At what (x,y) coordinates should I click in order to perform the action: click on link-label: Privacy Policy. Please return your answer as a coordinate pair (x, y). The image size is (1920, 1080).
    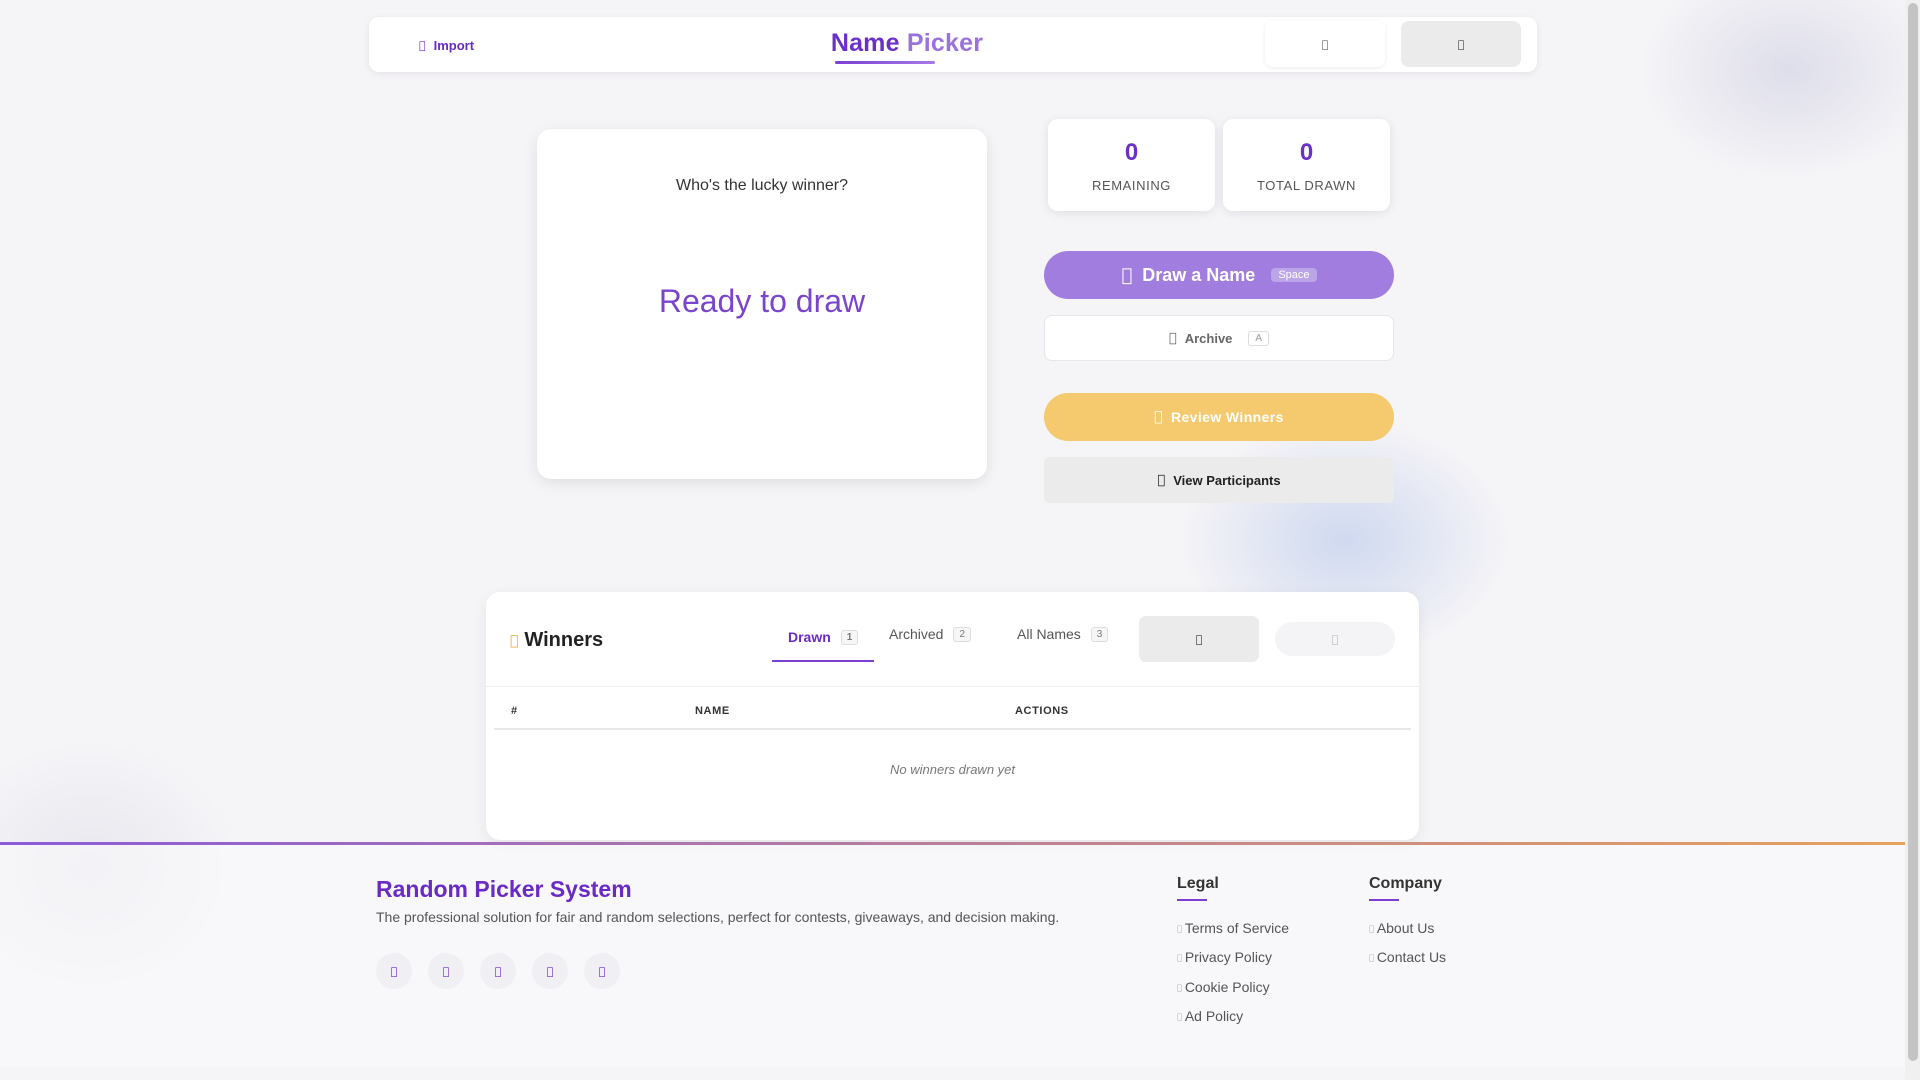
    Looking at the image, I should click on (1226, 957).